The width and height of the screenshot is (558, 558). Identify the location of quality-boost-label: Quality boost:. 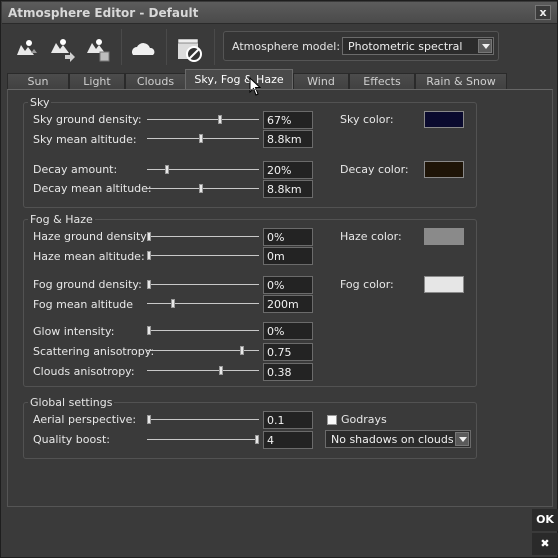
(71, 439).